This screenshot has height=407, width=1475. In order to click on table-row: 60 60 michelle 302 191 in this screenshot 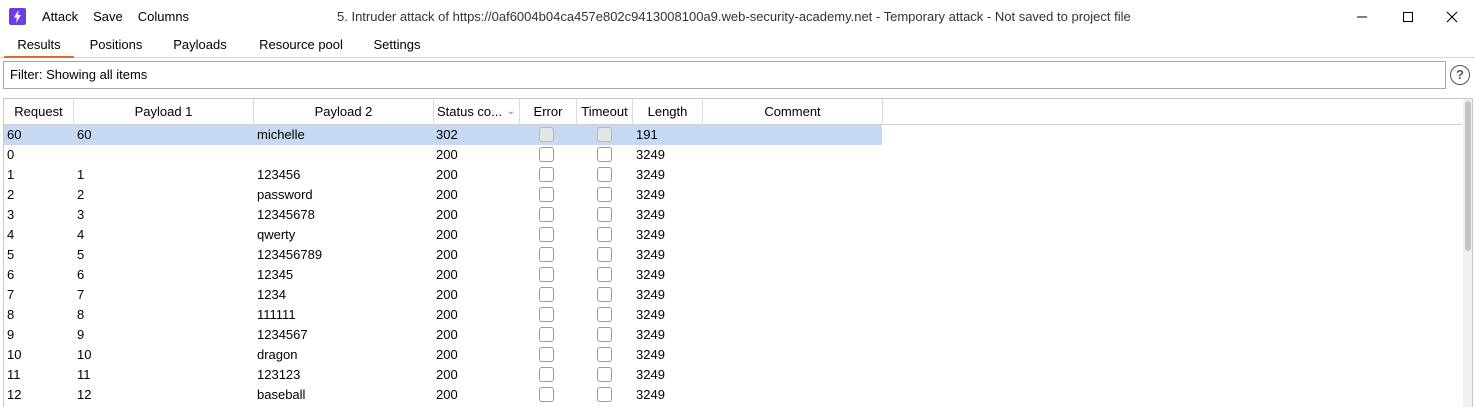, I will do `click(733, 135)`.